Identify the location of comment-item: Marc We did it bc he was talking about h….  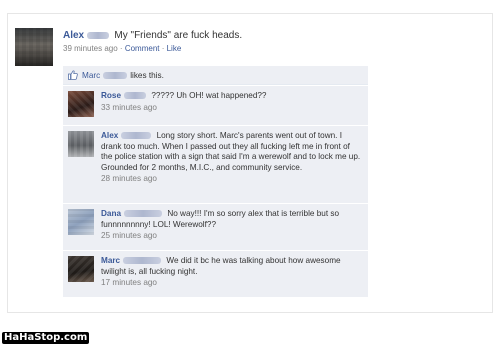
(215, 274).